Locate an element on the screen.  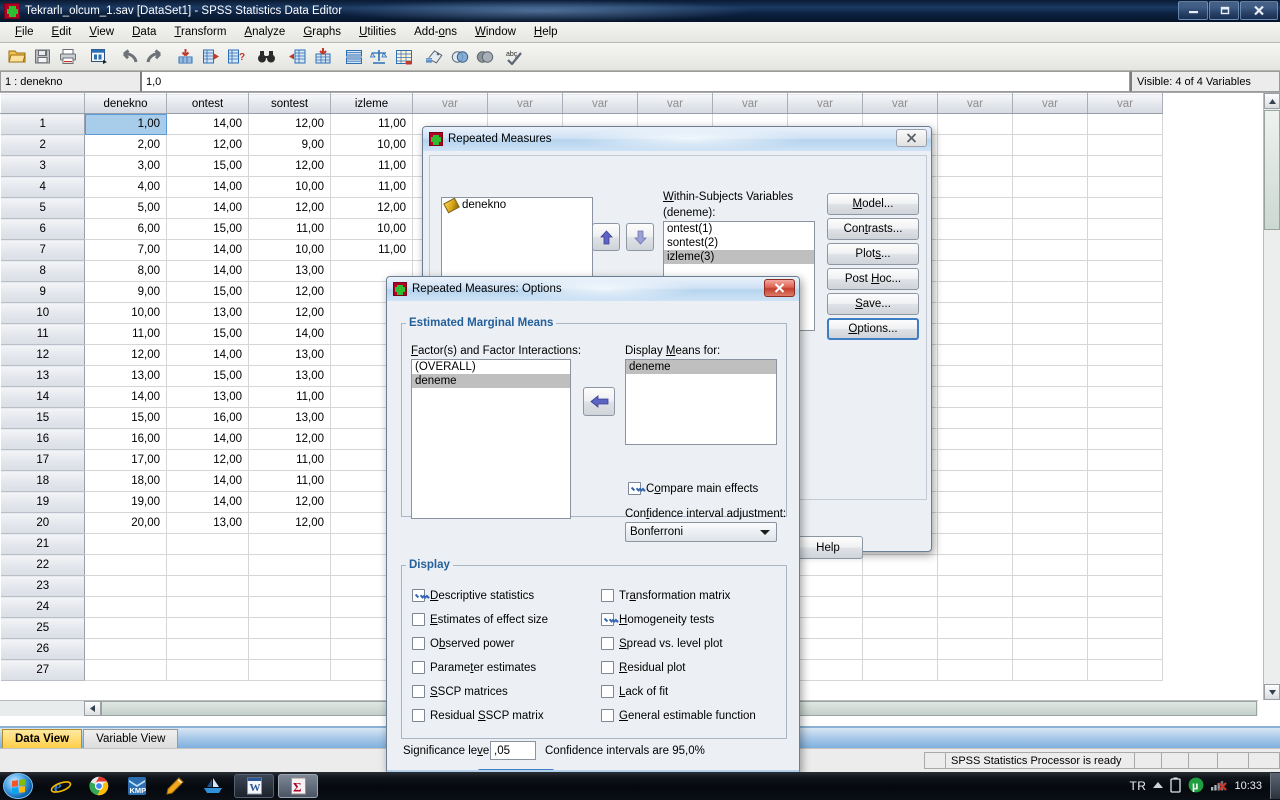
google-chrome-icon is located at coordinates (99, 786).